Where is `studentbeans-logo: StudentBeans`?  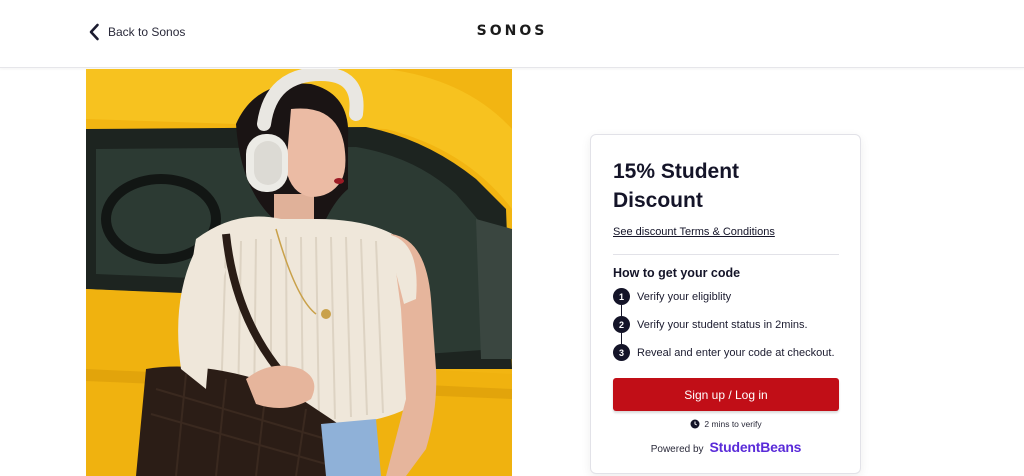
studentbeans-logo: StudentBeans is located at coordinates (756, 447).